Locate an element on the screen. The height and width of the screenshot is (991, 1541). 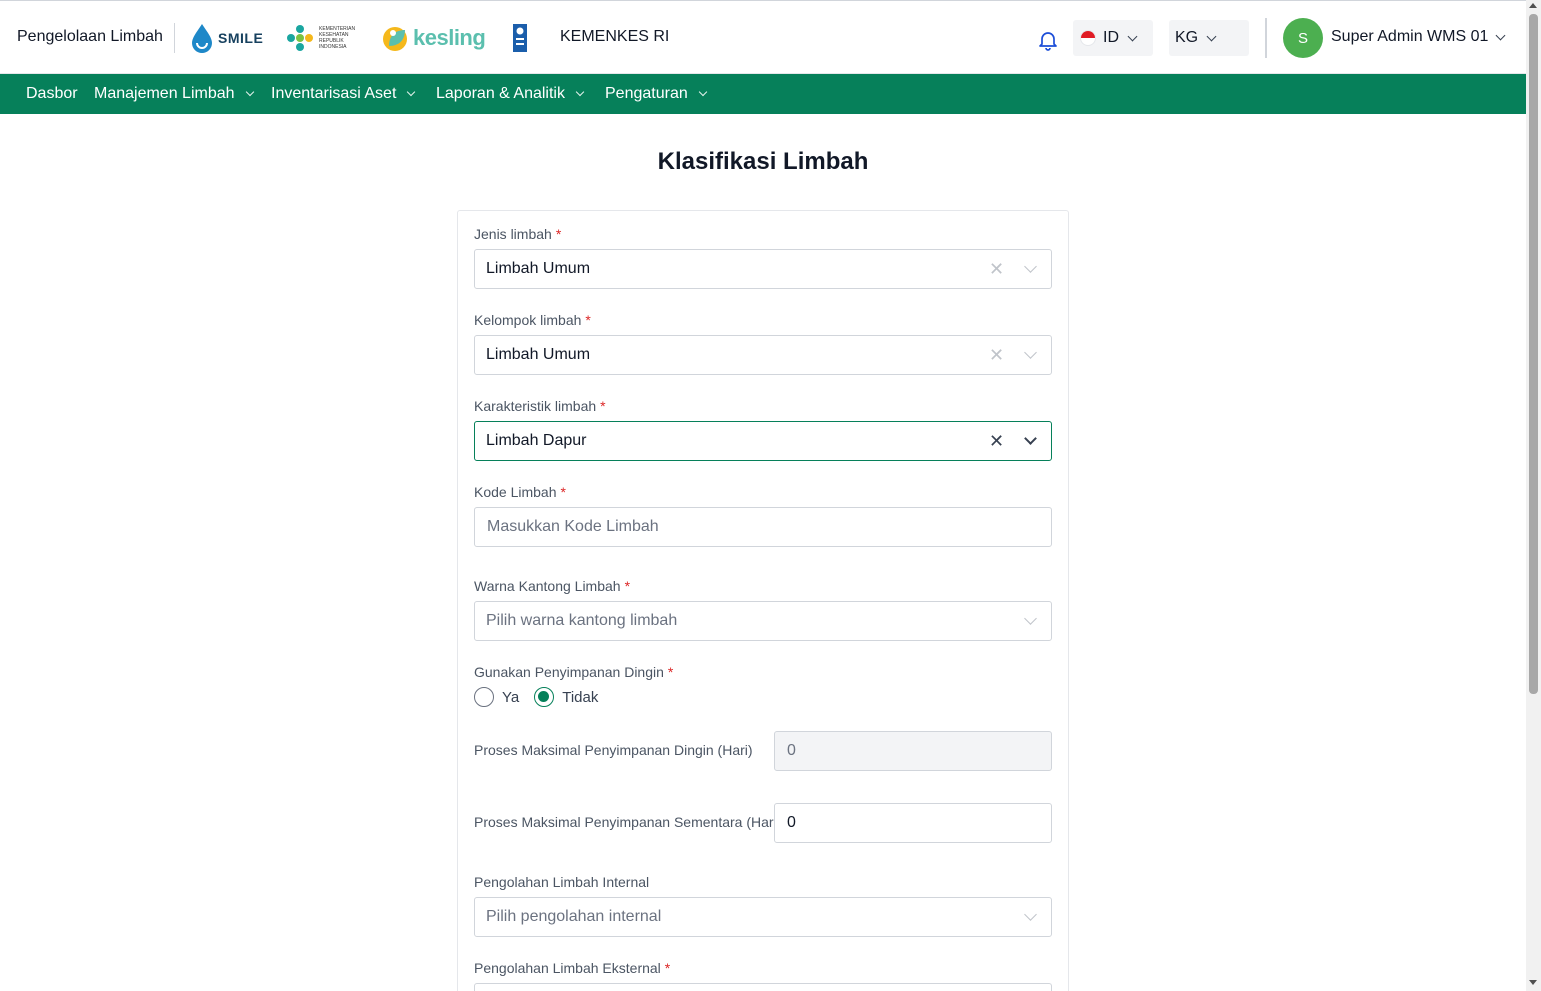
unit-select: KG is located at coordinates (1209, 38).